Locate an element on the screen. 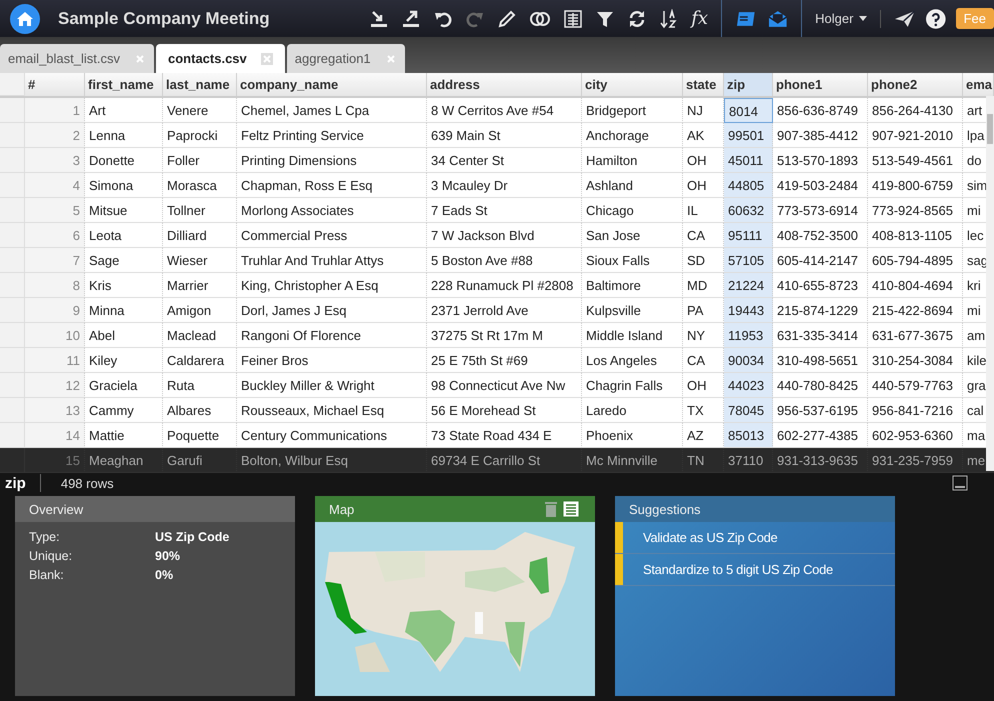 The image size is (994, 701). table-cell: Graciela is located at coordinates (124, 385).